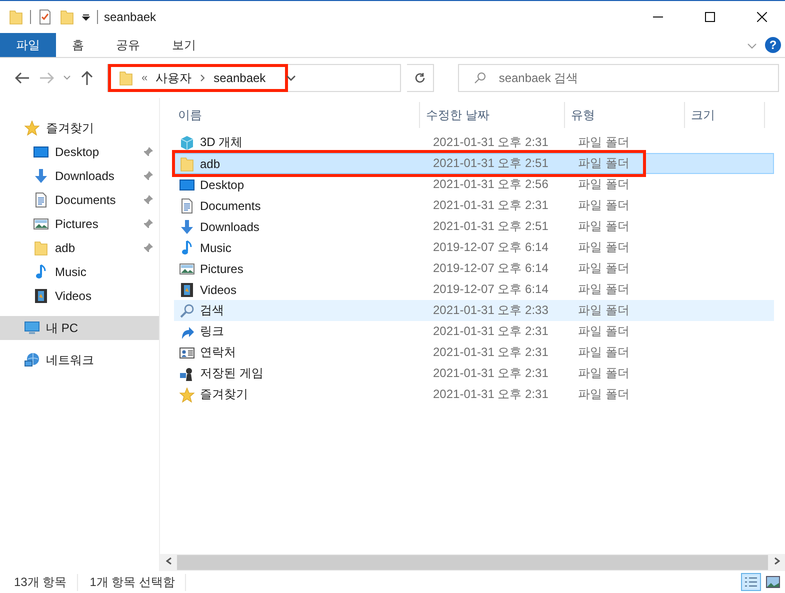 The height and width of the screenshot is (593, 785). I want to click on horizontal-scrollbar, so click(472, 562).